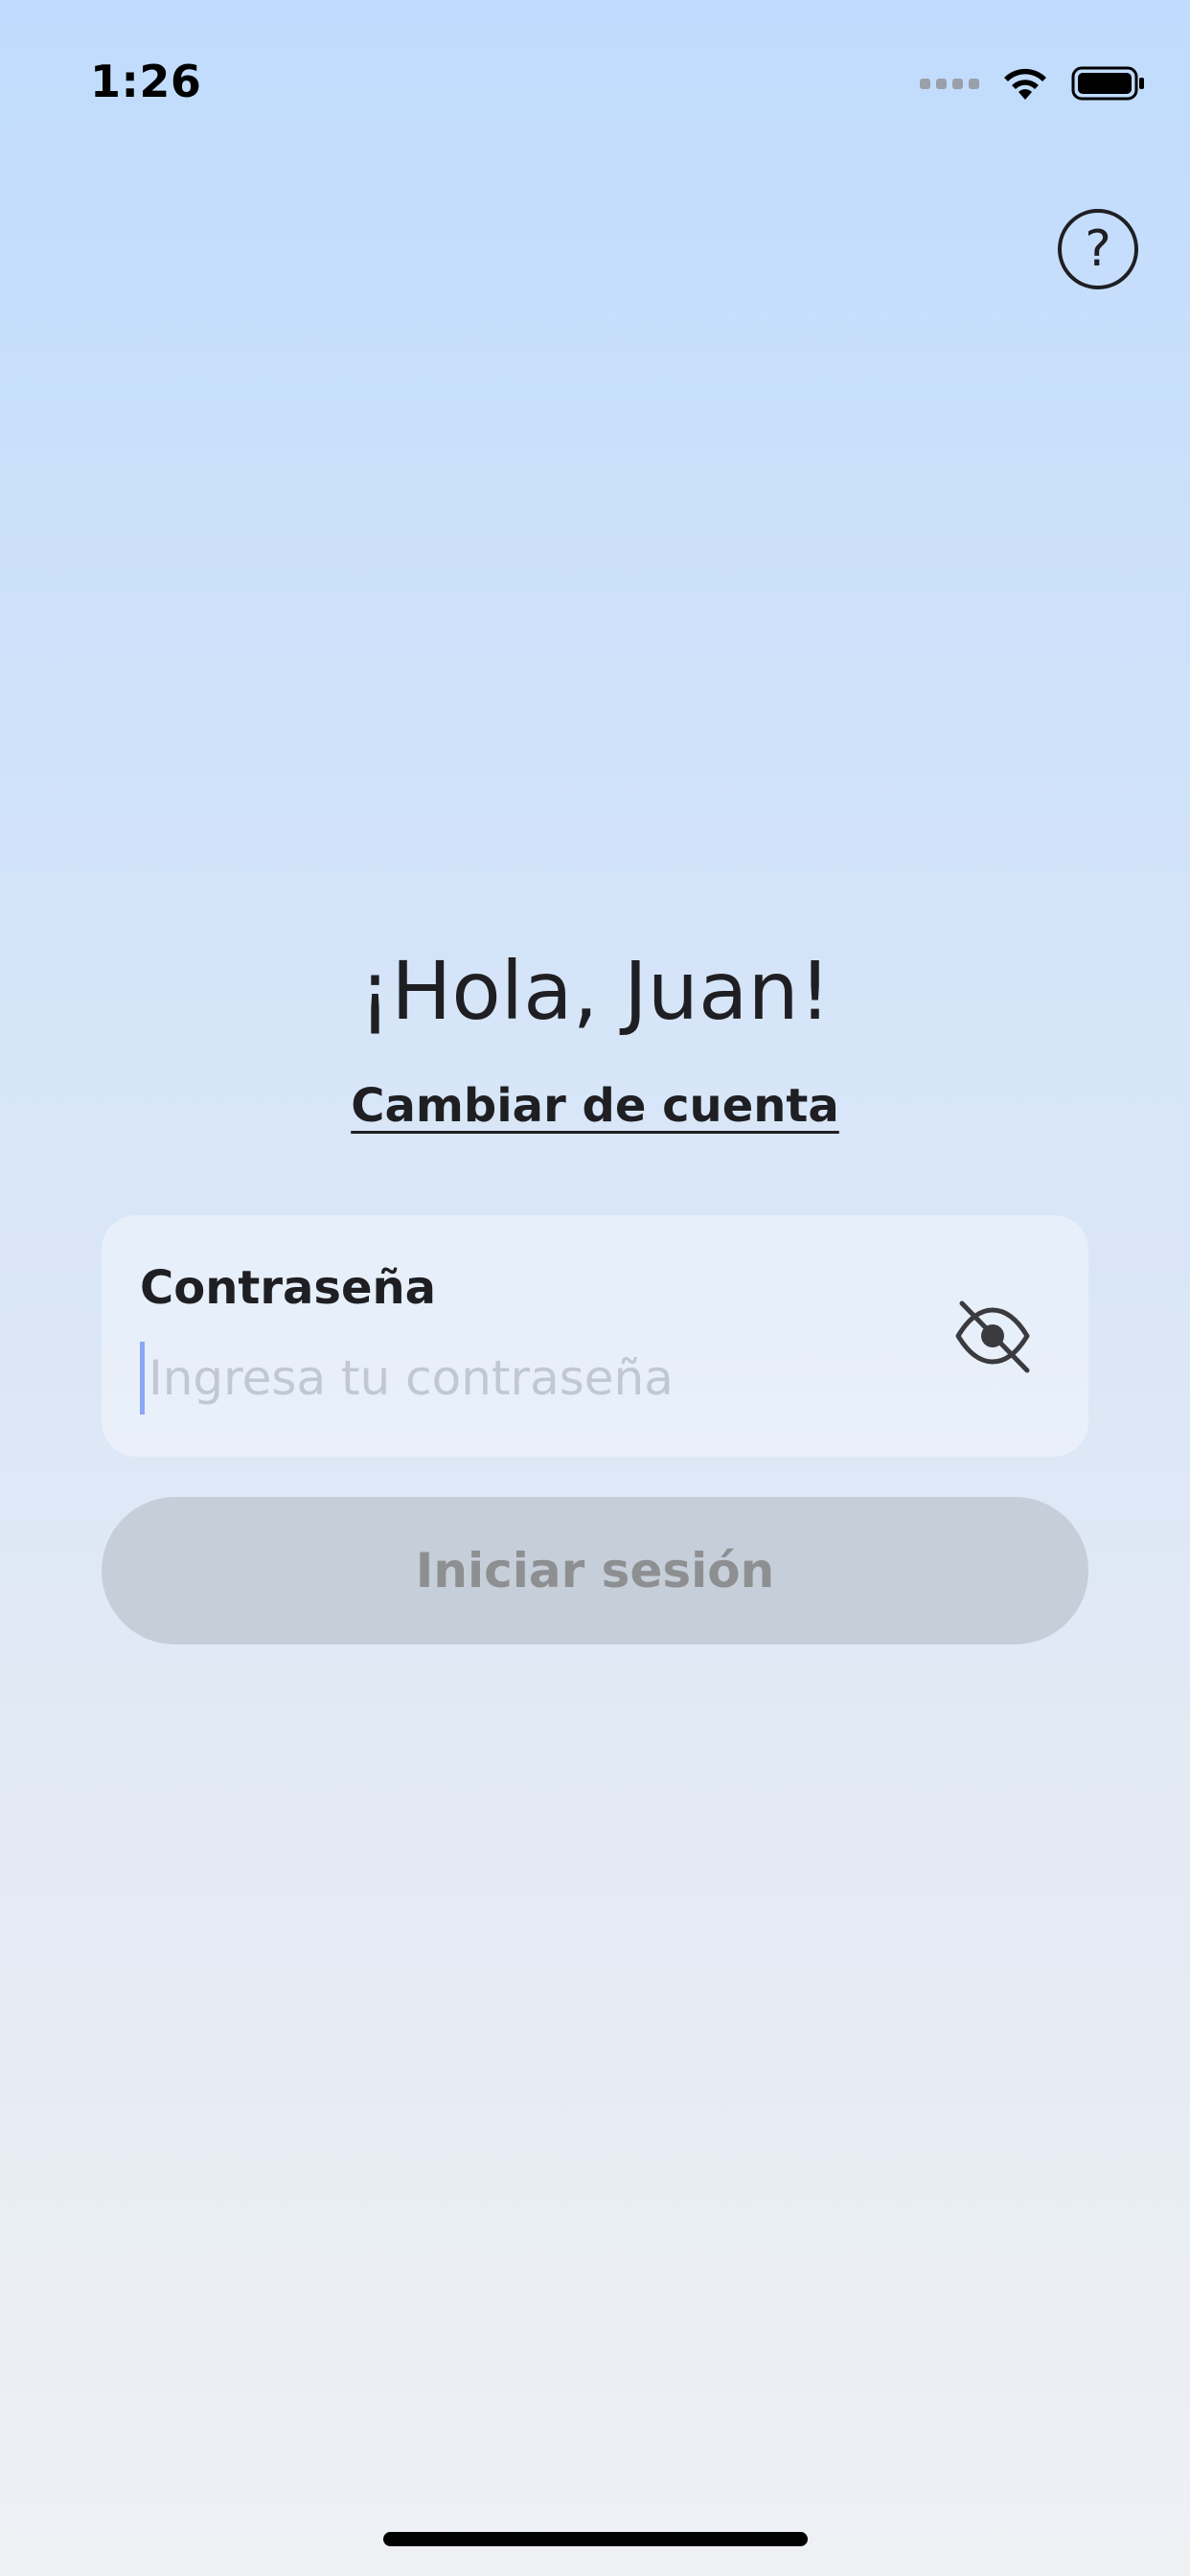 This screenshot has height=2576, width=1190. I want to click on password-visibility-toggle, so click(993, 1336).